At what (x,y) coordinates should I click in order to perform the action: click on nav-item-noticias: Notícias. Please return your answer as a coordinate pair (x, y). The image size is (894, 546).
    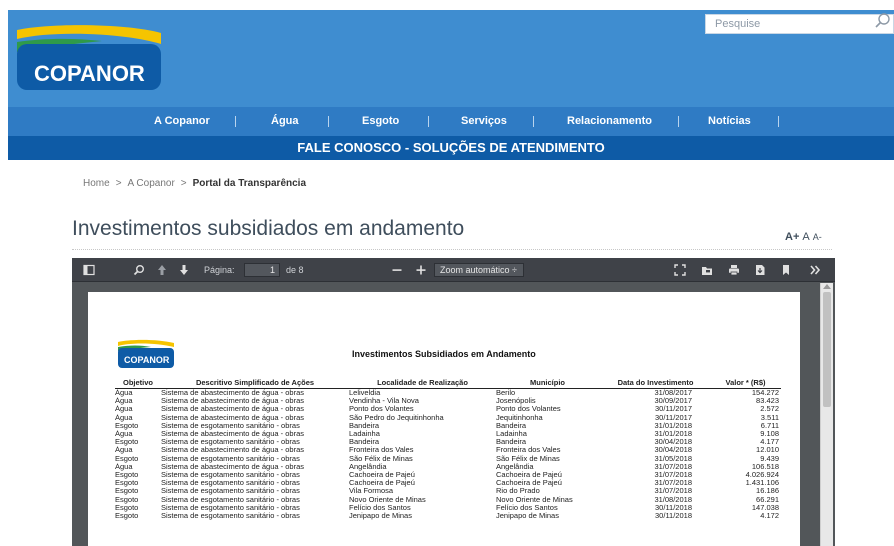
    Looking at the image, I should click on (729, 121).